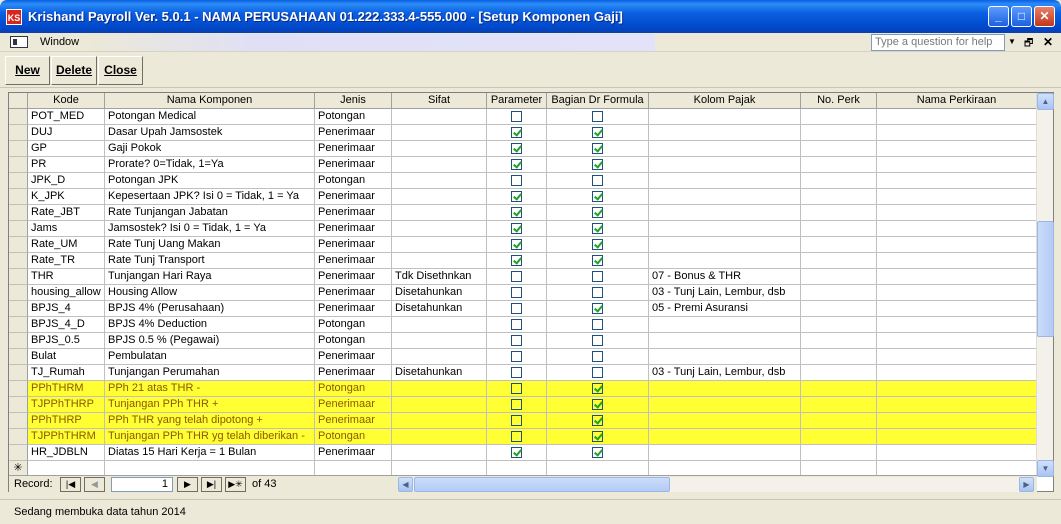 The image size is (1061, 524). What do you see at coordinates (14, 16) in the screenshot?
I see `app-icon: KS` at bounding box center [14, 16].